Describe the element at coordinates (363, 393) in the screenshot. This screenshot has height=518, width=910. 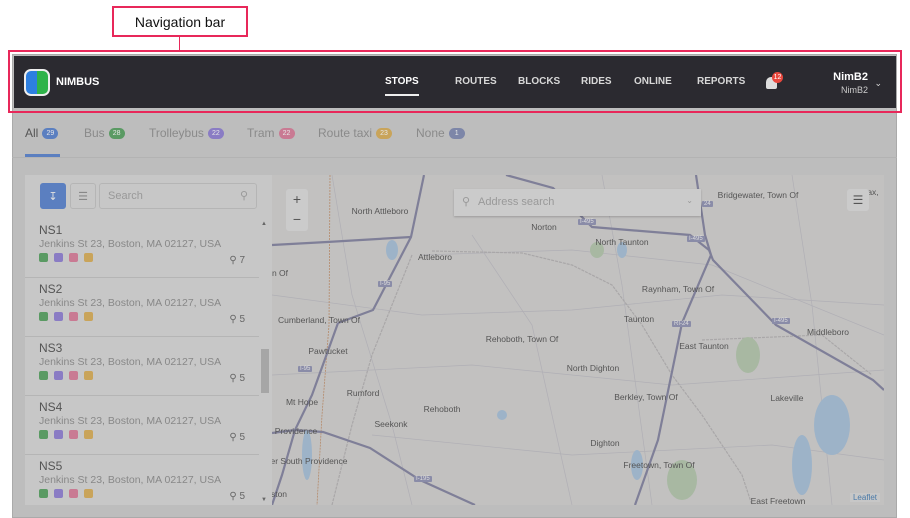
I see `map-place-label: Rumford` at that location.